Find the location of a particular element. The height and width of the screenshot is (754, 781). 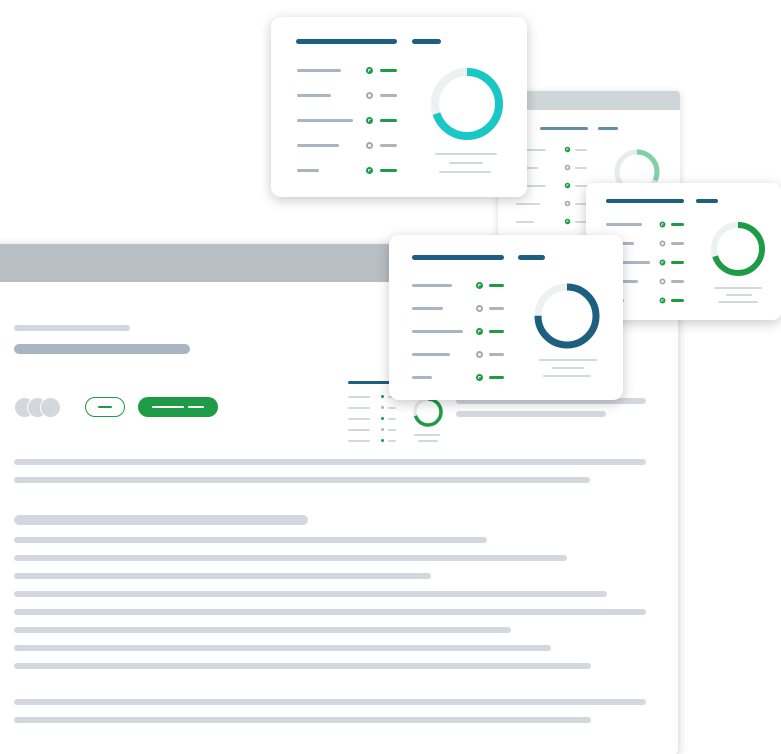

dashboard-card-top is located at coordinates (399, 107).